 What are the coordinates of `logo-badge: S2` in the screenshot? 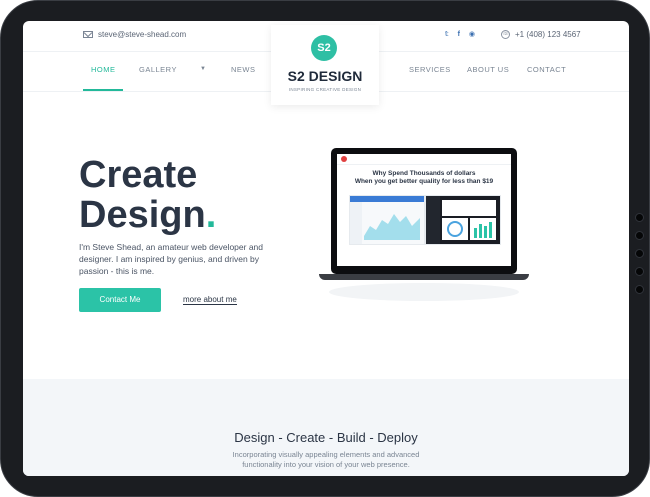 It's located at (324, 48).